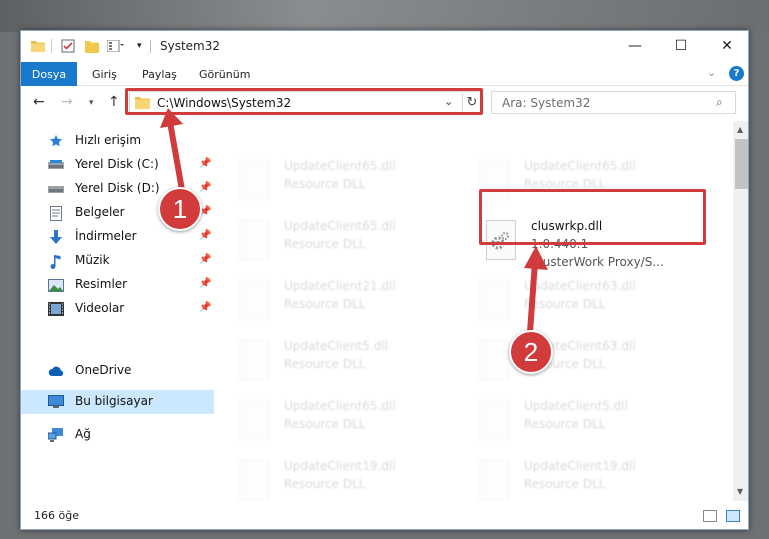 The image size is (769, 539). Describe the element at coordinates (56, 213) in the screenshot. I see `documents-icon` at that location.